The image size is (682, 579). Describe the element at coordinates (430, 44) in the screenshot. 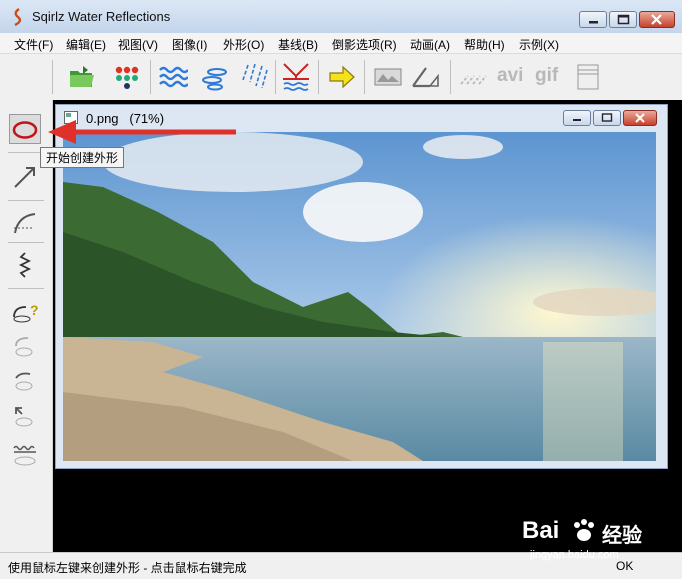

I see `menu-animation: 动画(A)` at that location.